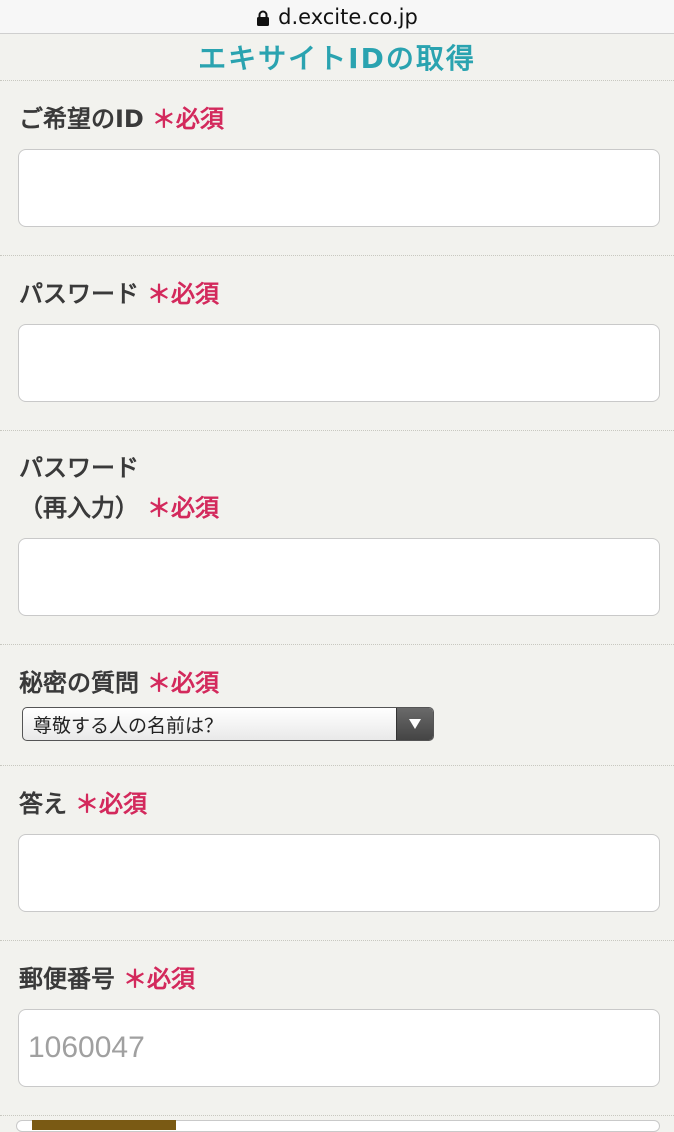 The width and height of the screenshot is (674, 1132). What do you see at coordinates (339, 873) in the screenshot?
I see `answer-input` at bounding box center [339, 873].